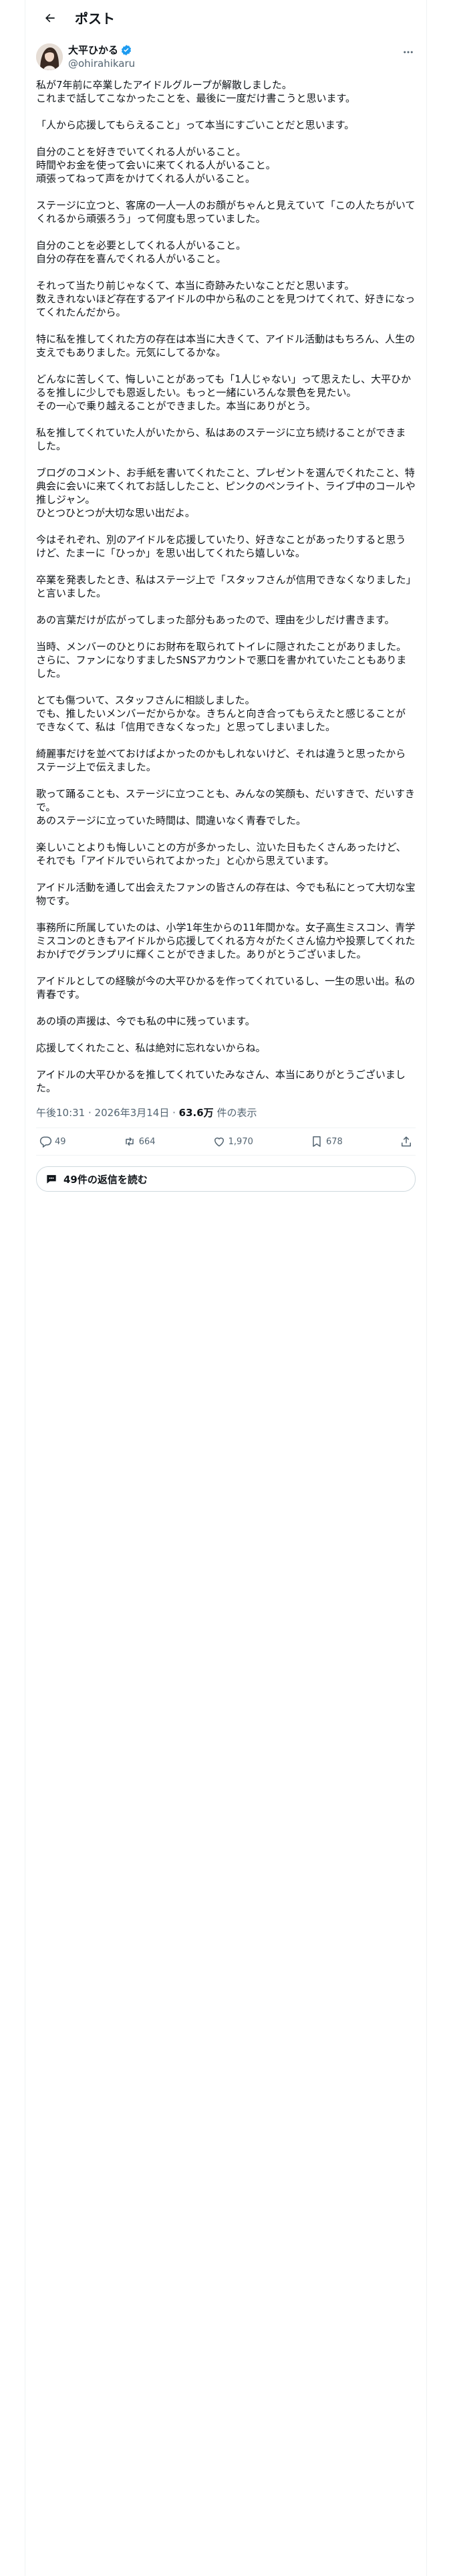 The image size is (451, 2576). I want to click on post-meta: 午後10:31 · 2026年3月14日 · 63.6万 件の表示, so click(226, 1111).